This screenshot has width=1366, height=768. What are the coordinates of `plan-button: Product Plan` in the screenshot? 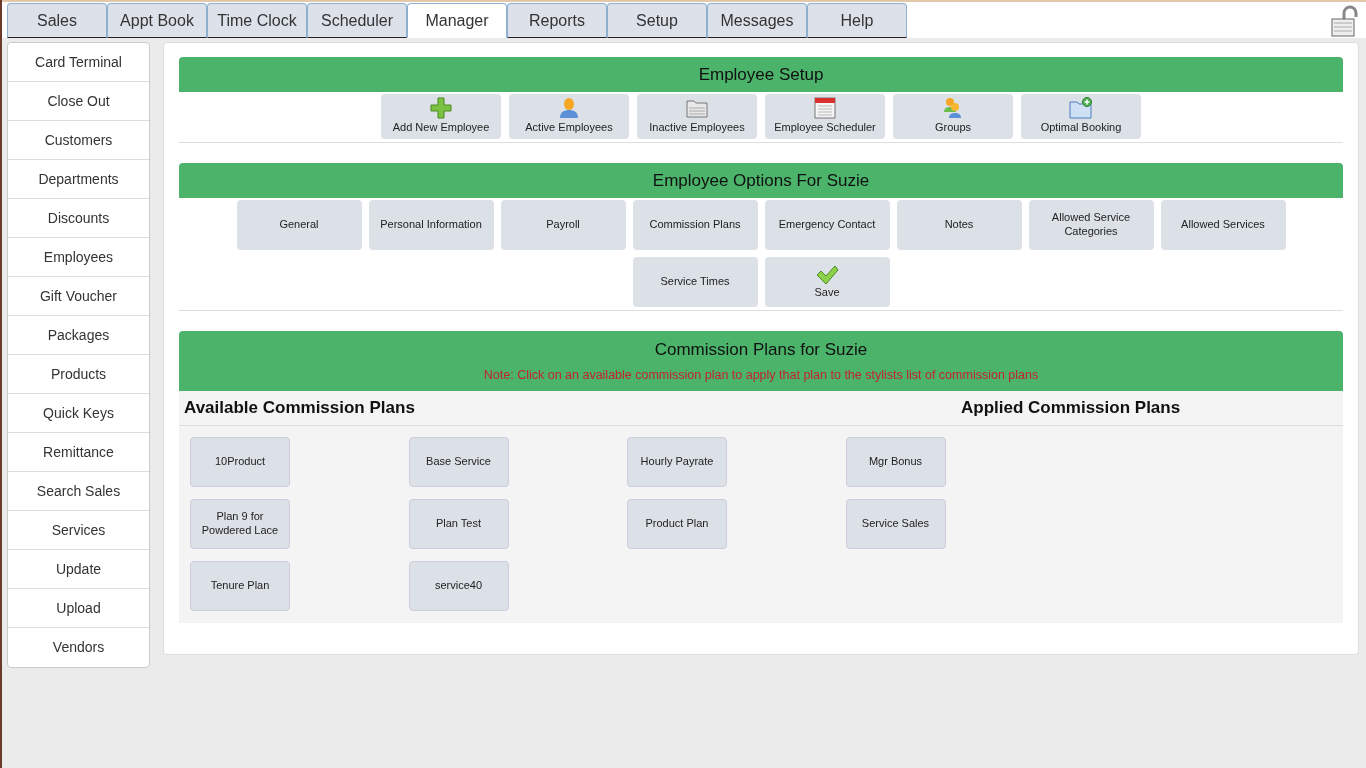 It's located at (677, 524).